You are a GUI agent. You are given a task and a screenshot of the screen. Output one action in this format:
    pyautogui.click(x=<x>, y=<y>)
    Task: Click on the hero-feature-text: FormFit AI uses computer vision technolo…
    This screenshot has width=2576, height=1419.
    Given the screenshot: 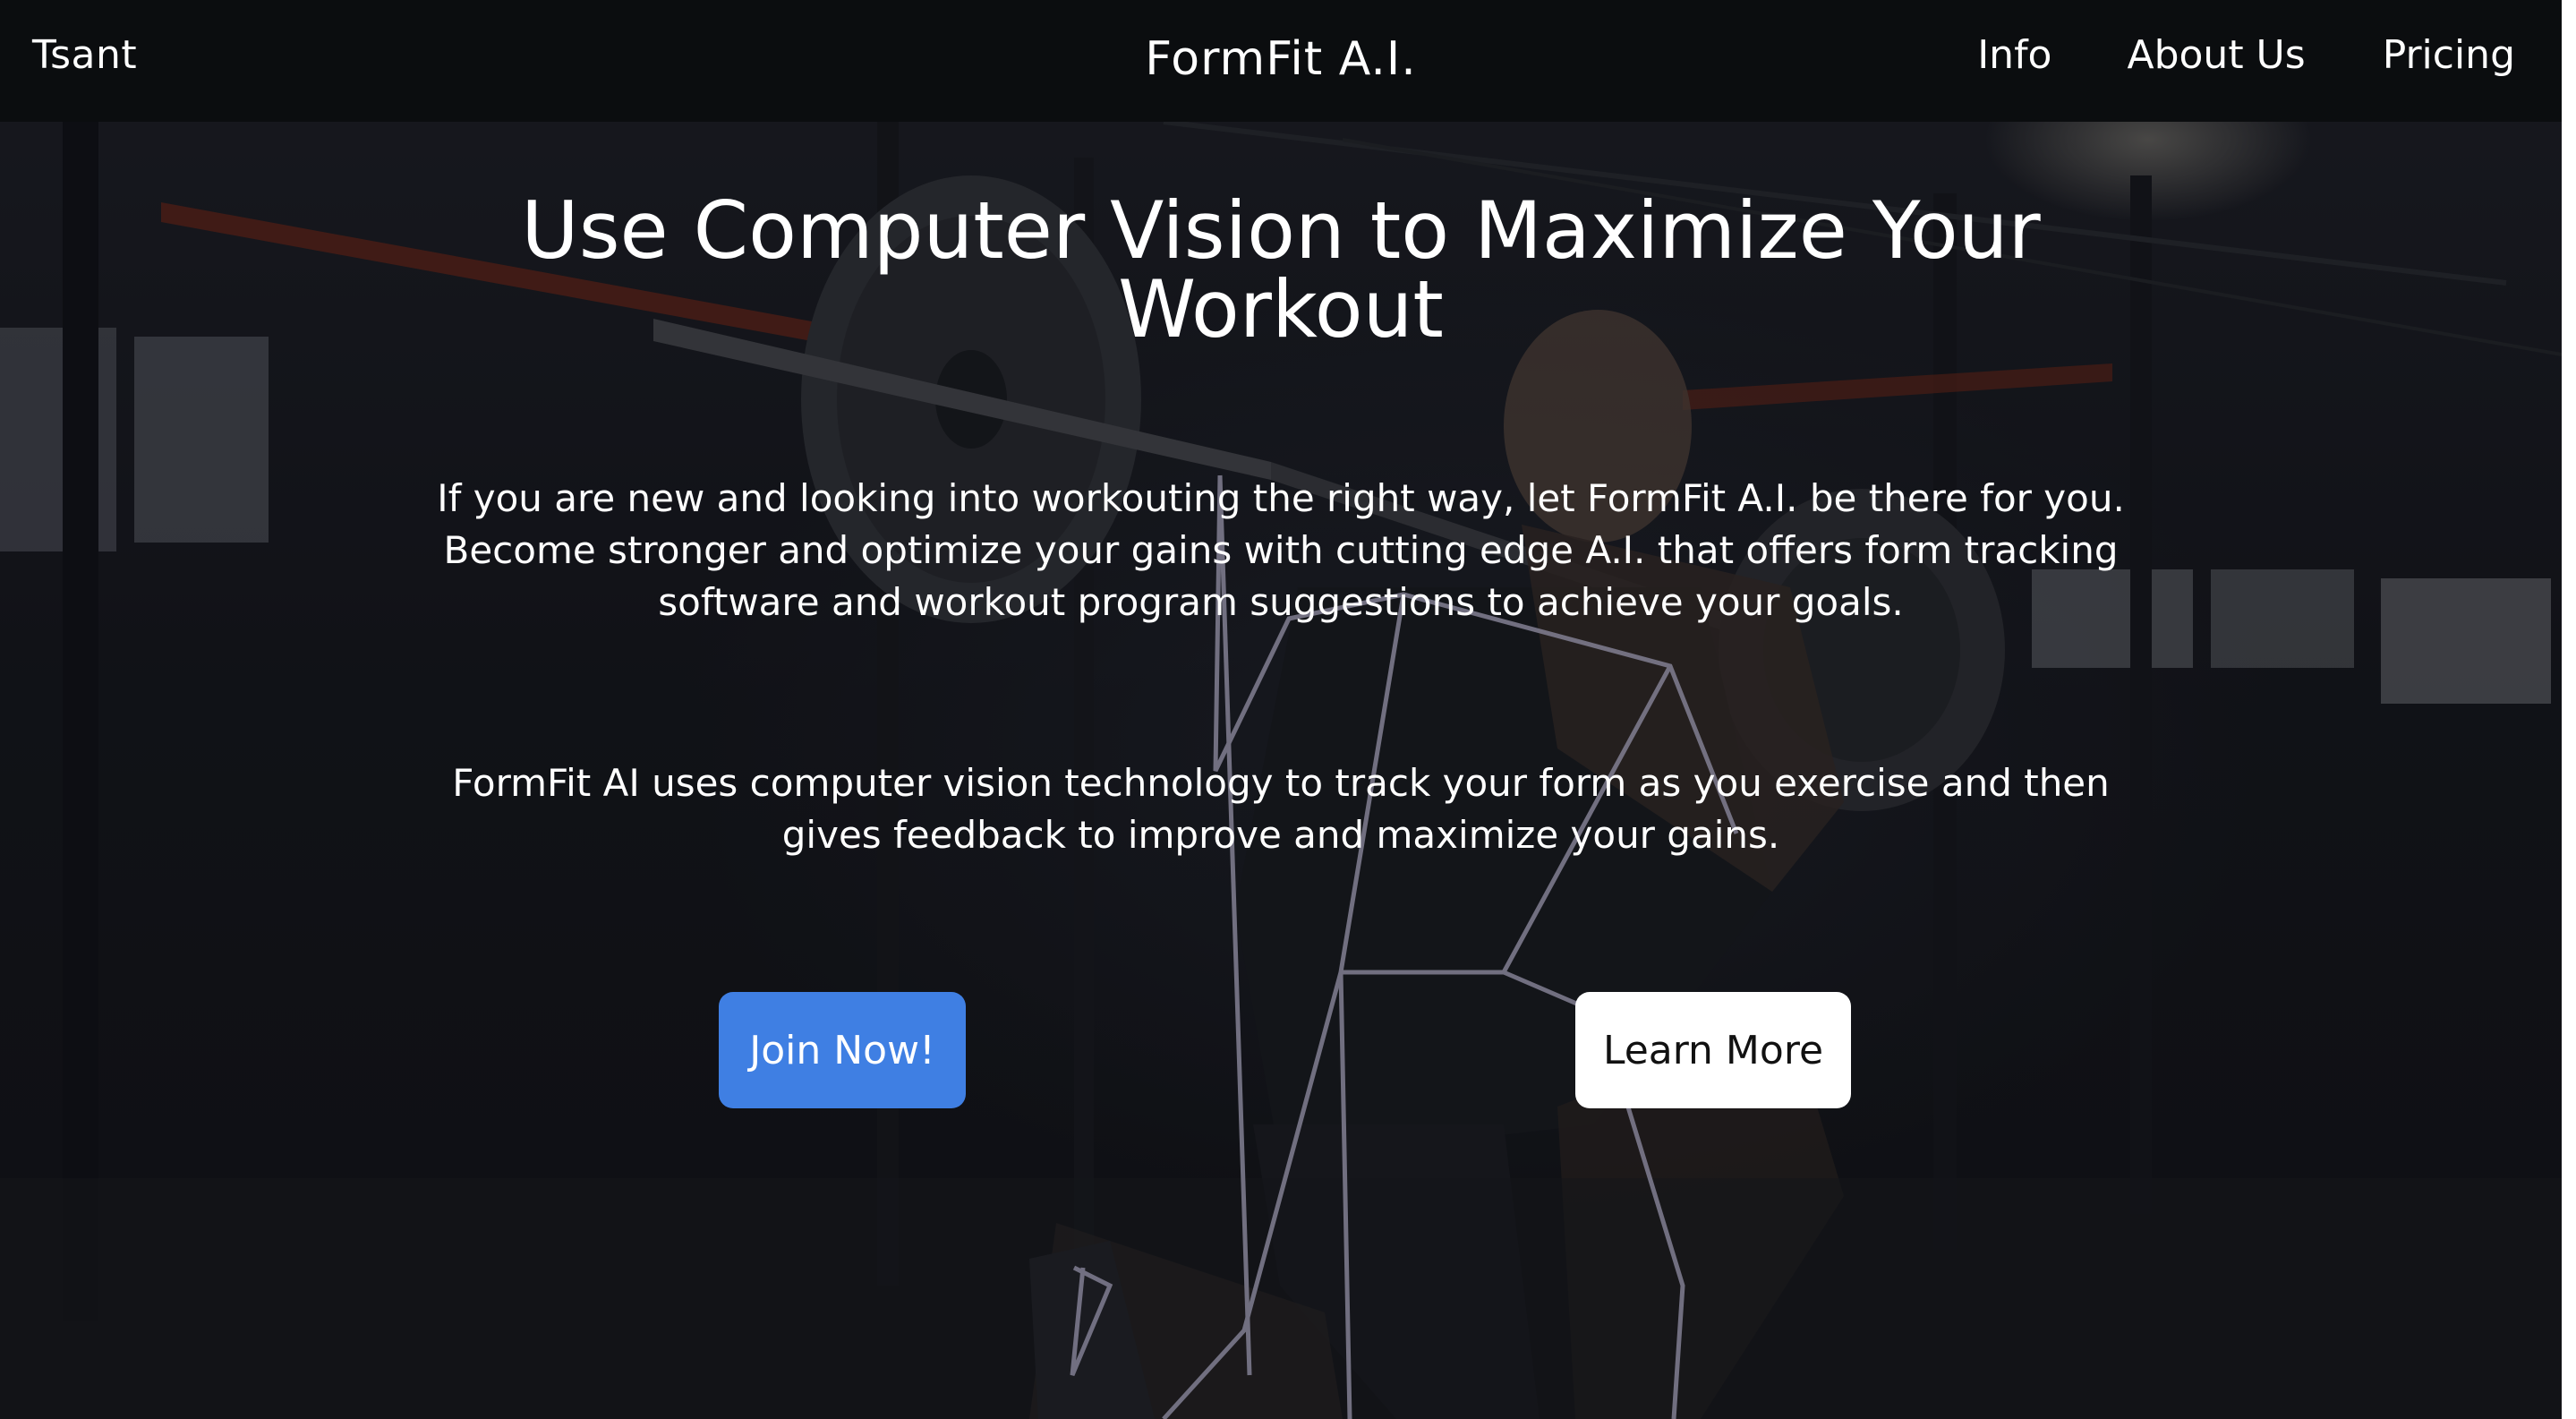 What is the action you would take?
    pyautogui.click(x=1281, y=809)
    